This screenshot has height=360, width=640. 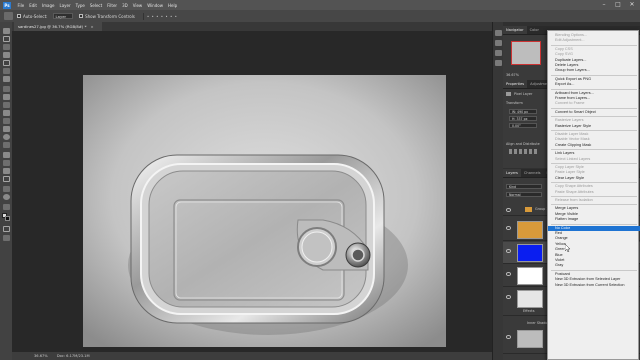 What do you see at coordinates (6, 55) in the screenshot?
I see `quick-select-tool-icon` at bounding box center [6, 55].